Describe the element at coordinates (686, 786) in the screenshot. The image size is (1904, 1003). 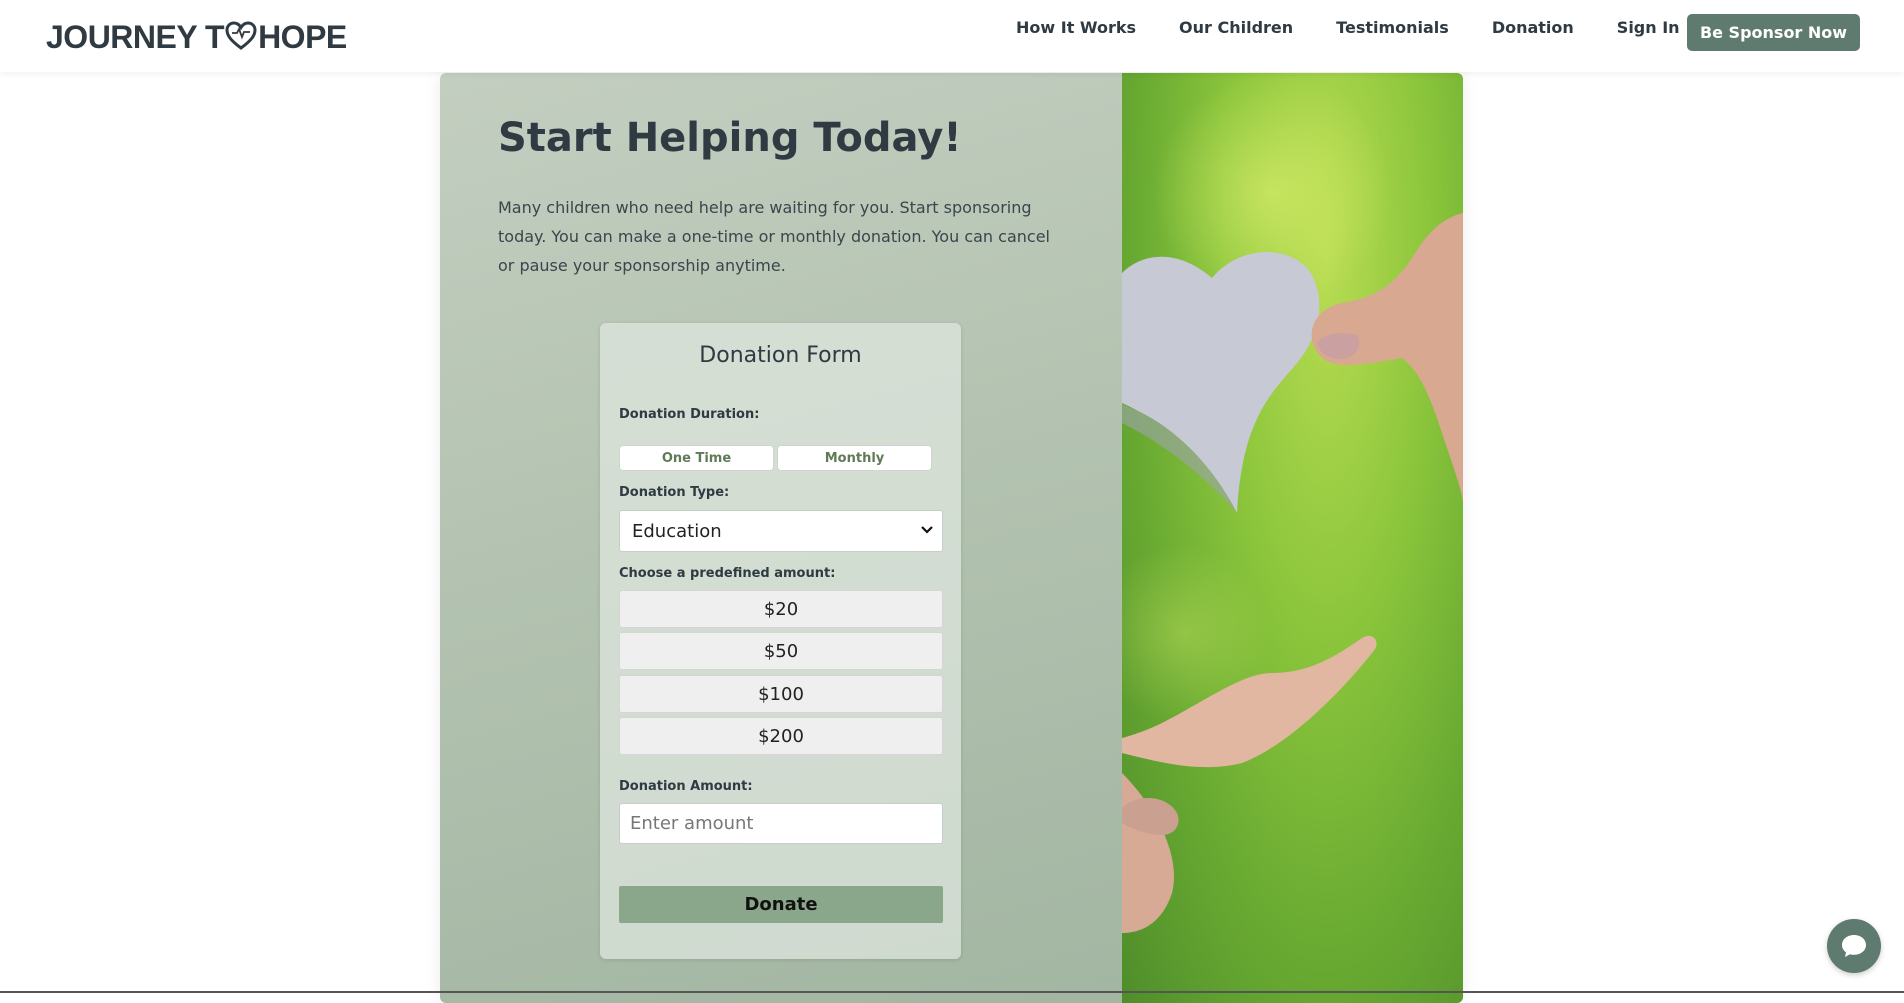
I see `donation-amount-label: Donation Amount:` at that location.